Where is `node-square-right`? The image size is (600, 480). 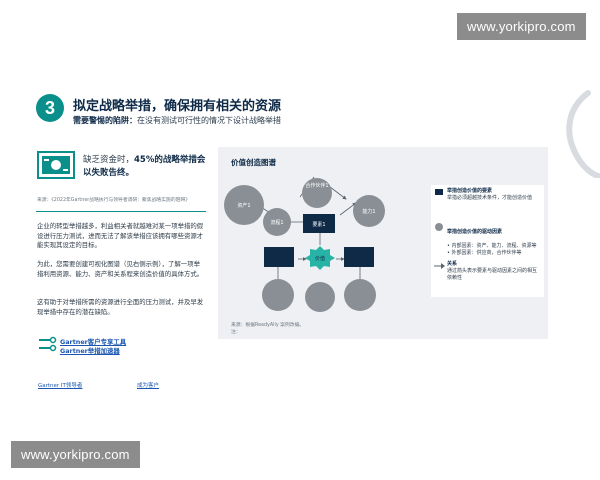 node-square-right is located at coordinates (359, 257).